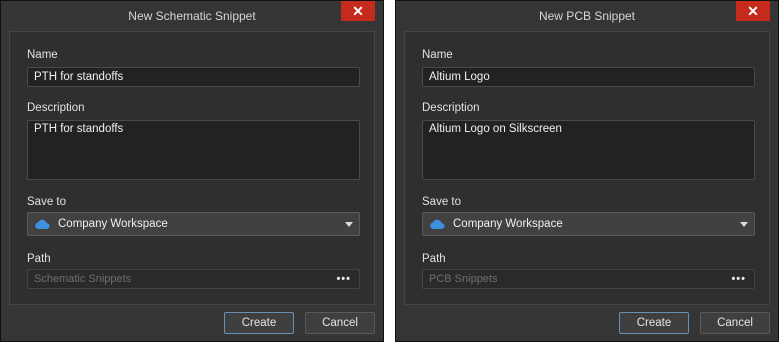  I want to click on dialog-title: New PCB Snippet, so click(587, 16).